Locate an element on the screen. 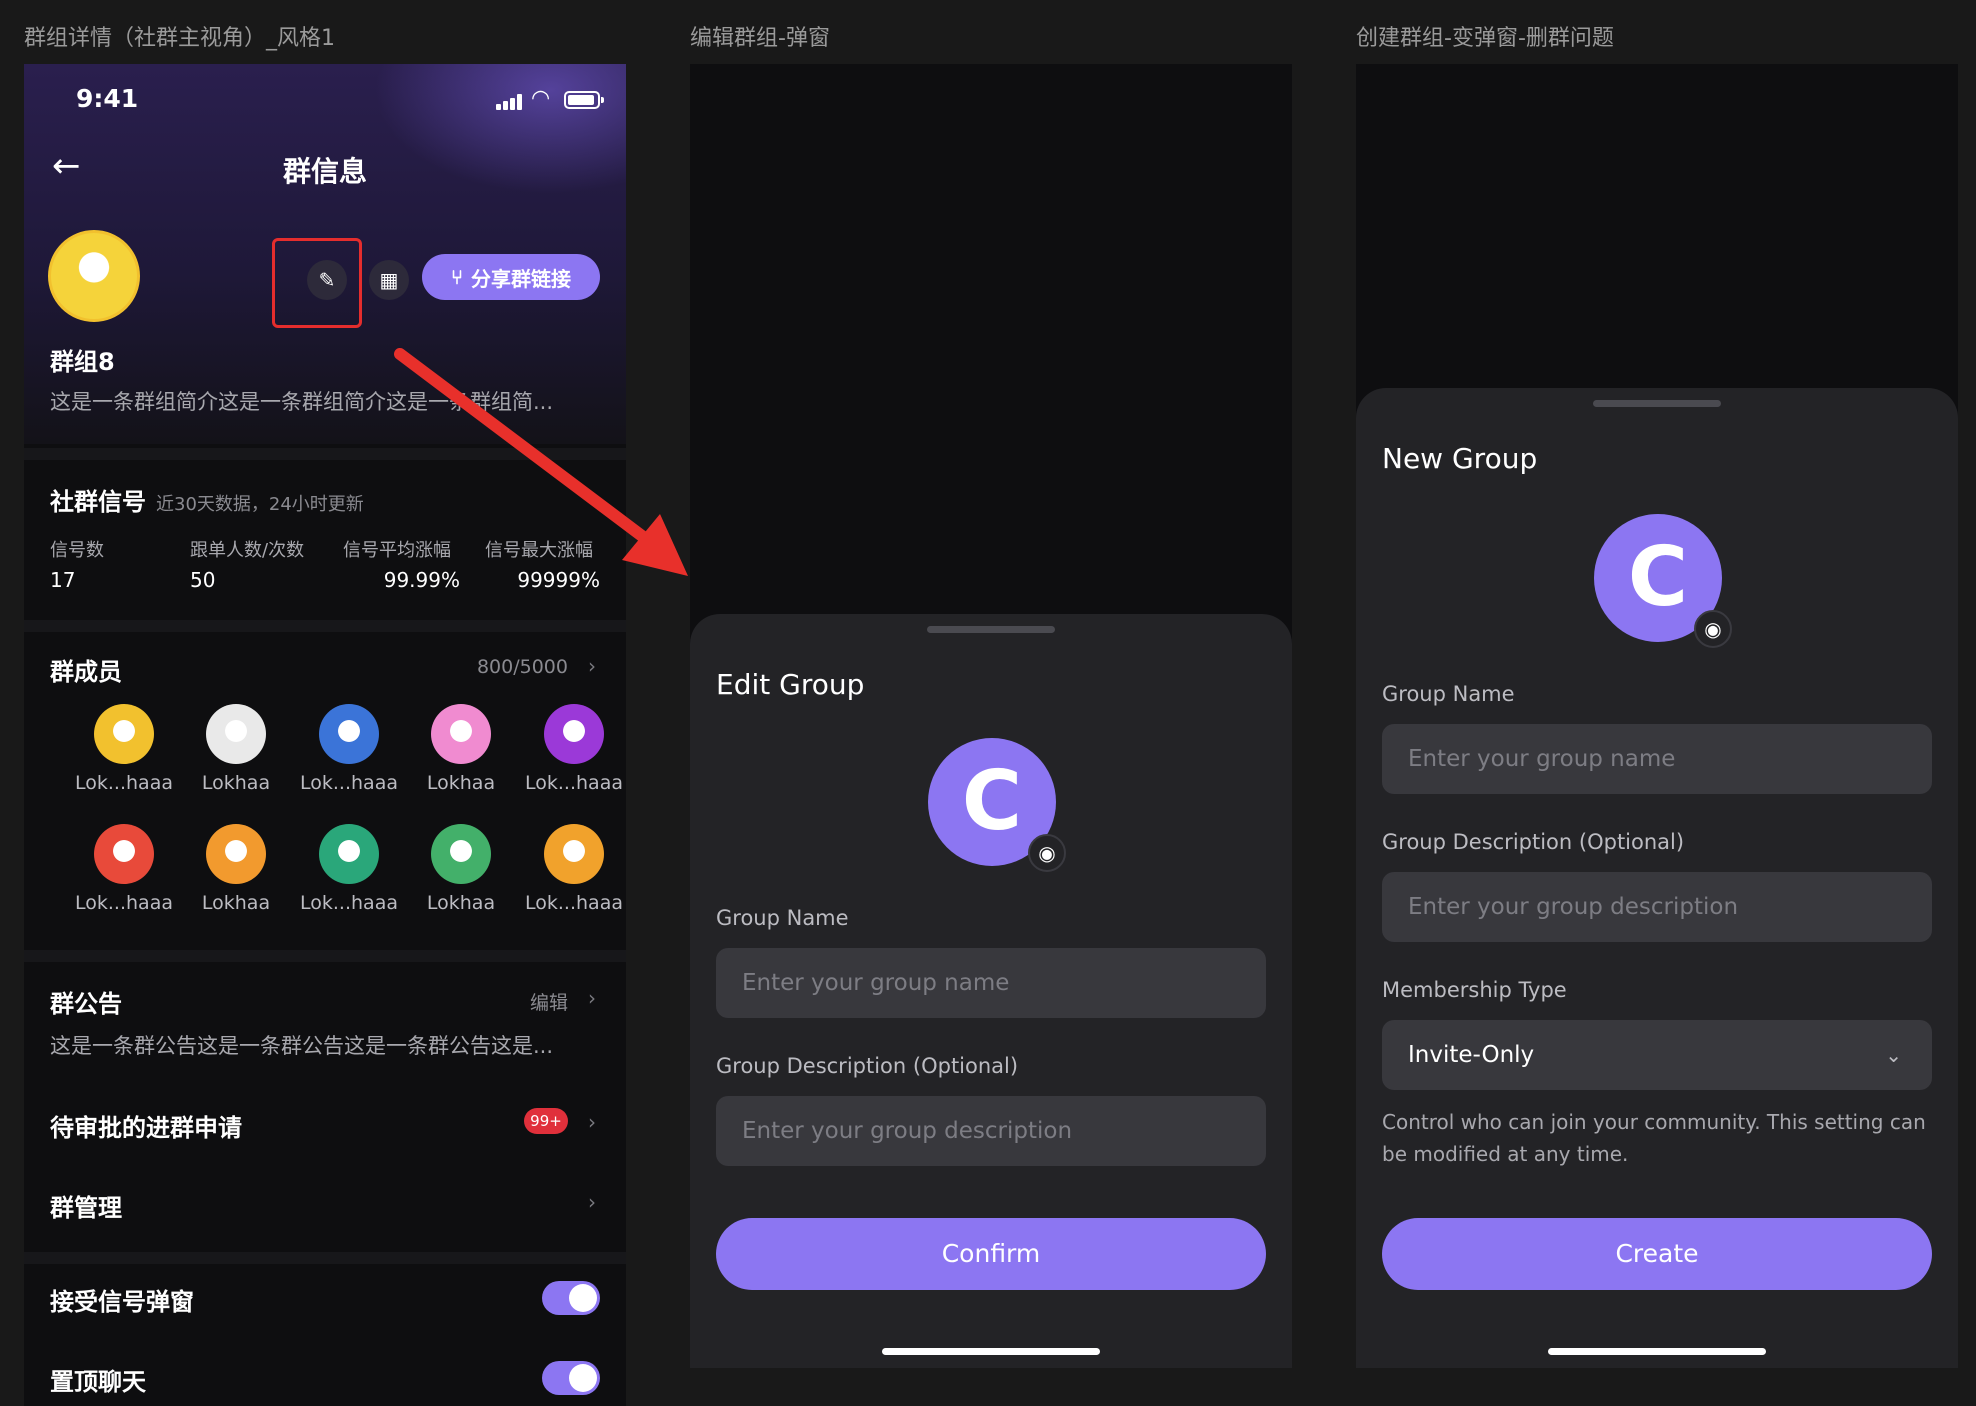  sheet-title: Edit Group is located at coordinates (790, 684).